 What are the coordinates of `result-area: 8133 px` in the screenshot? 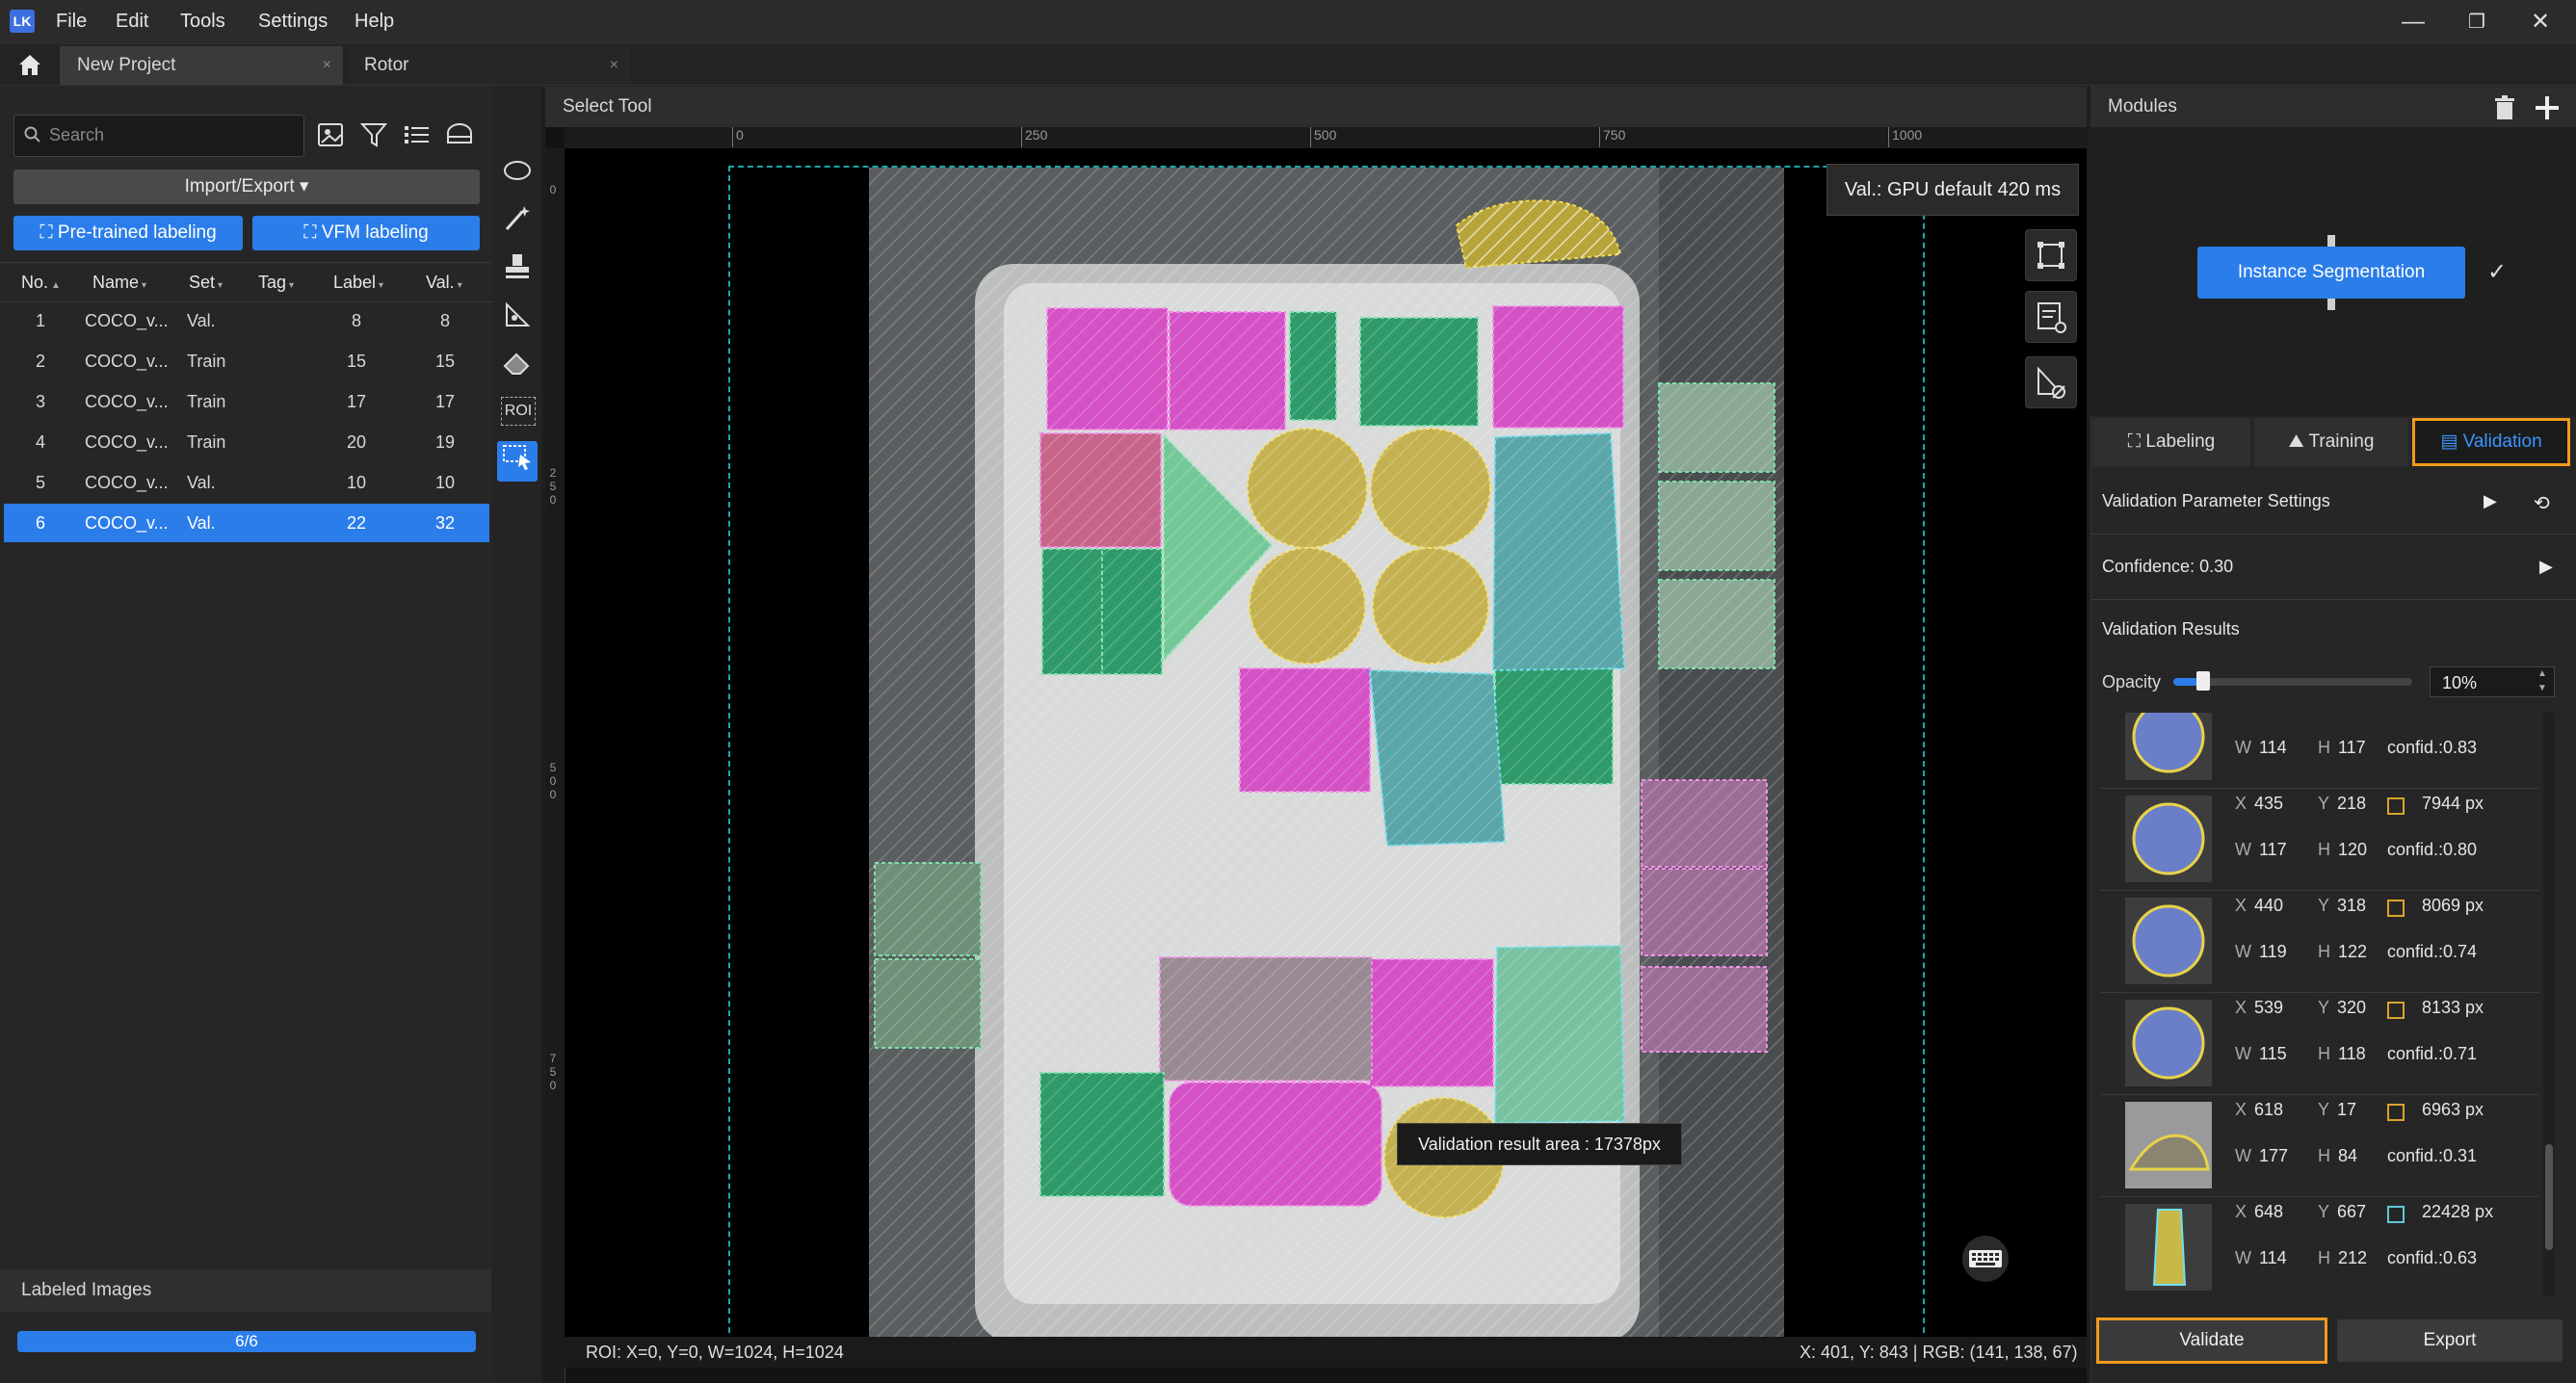 It's located at (2453, 1008).